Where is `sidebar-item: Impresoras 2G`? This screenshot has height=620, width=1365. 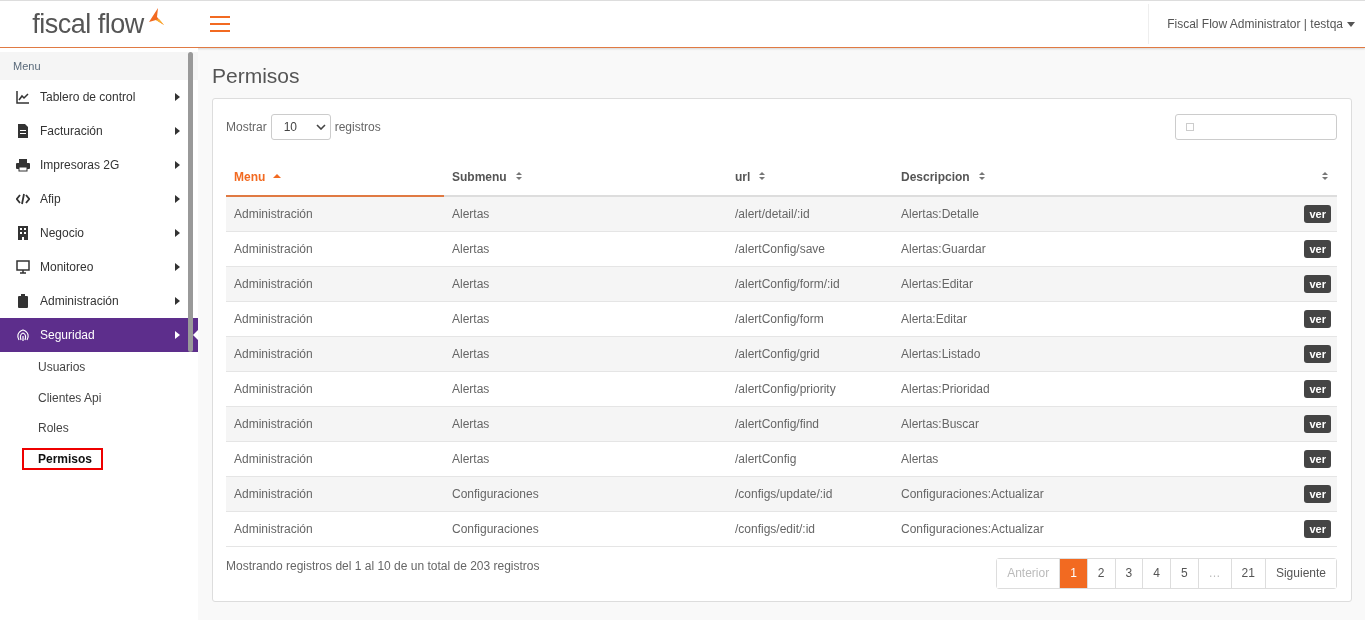 sidebar-item: Impresoras 2G is located at coordinates (99, 165).